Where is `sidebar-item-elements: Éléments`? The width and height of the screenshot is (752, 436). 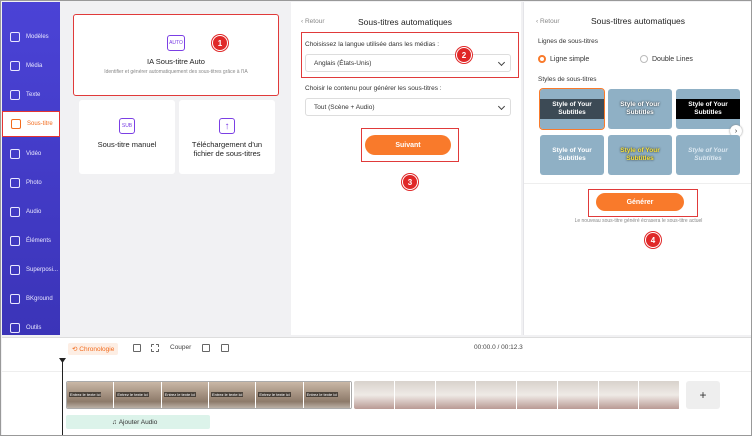
sidebar-item-elements: Éléments is located at coordinates (31, 241).